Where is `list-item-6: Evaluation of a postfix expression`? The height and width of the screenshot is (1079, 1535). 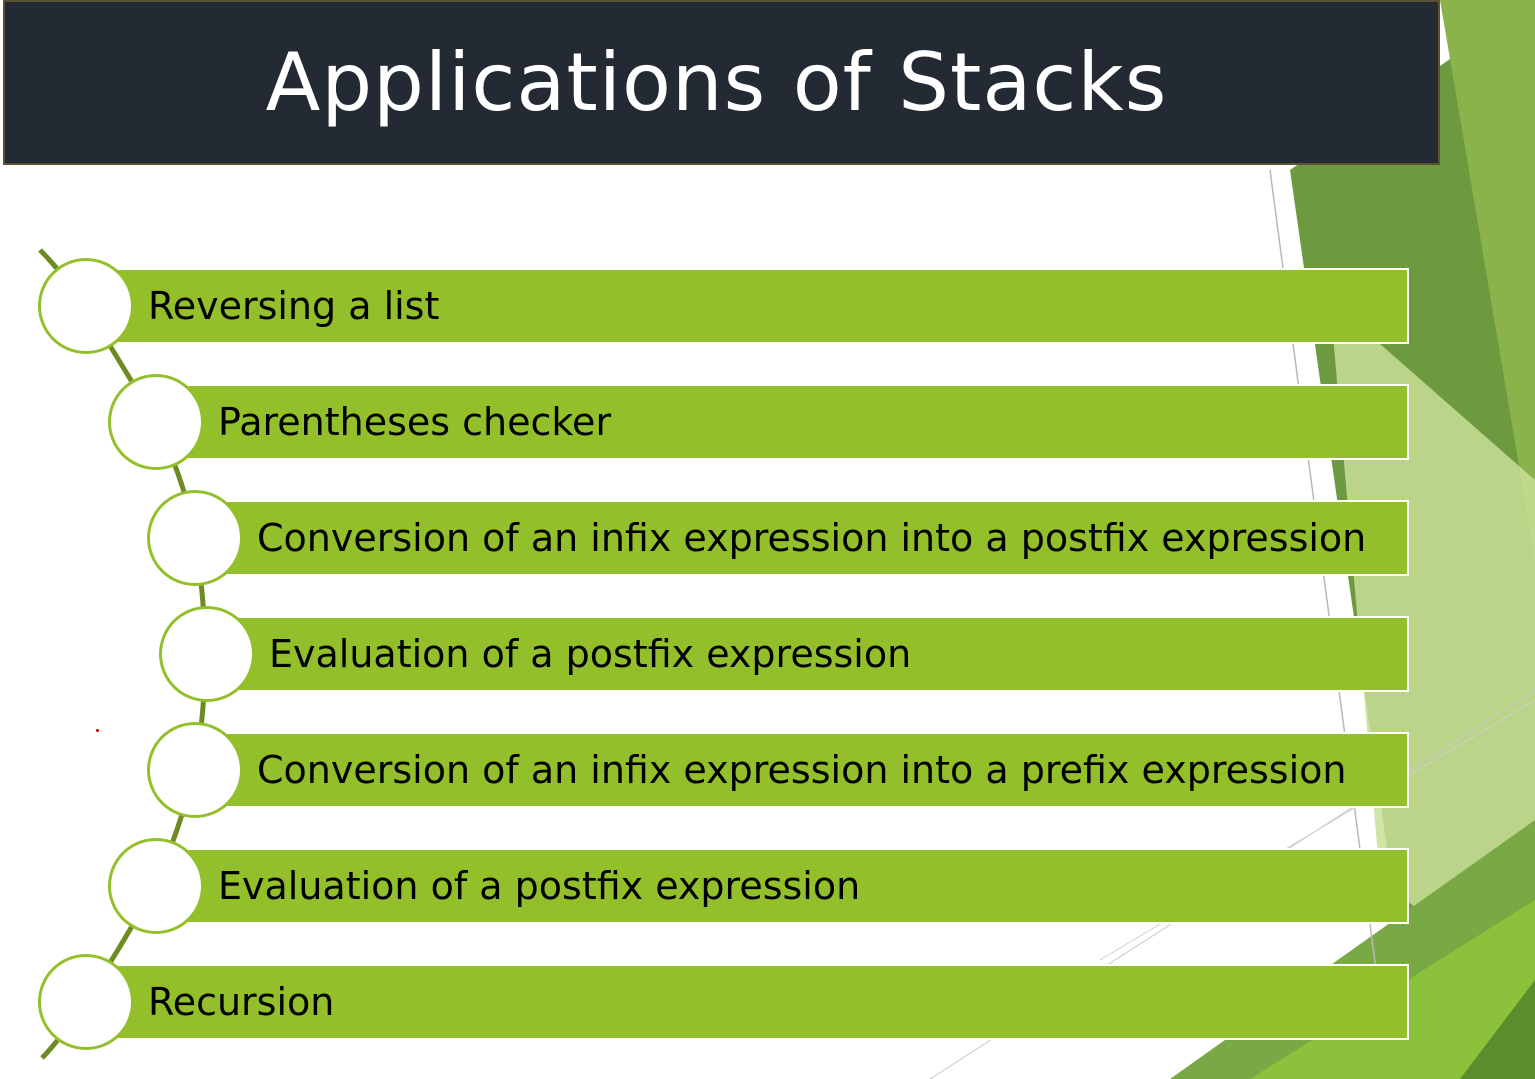 list-item-6: Evaluation of a postfix expression is located at coordinates (797, 886).